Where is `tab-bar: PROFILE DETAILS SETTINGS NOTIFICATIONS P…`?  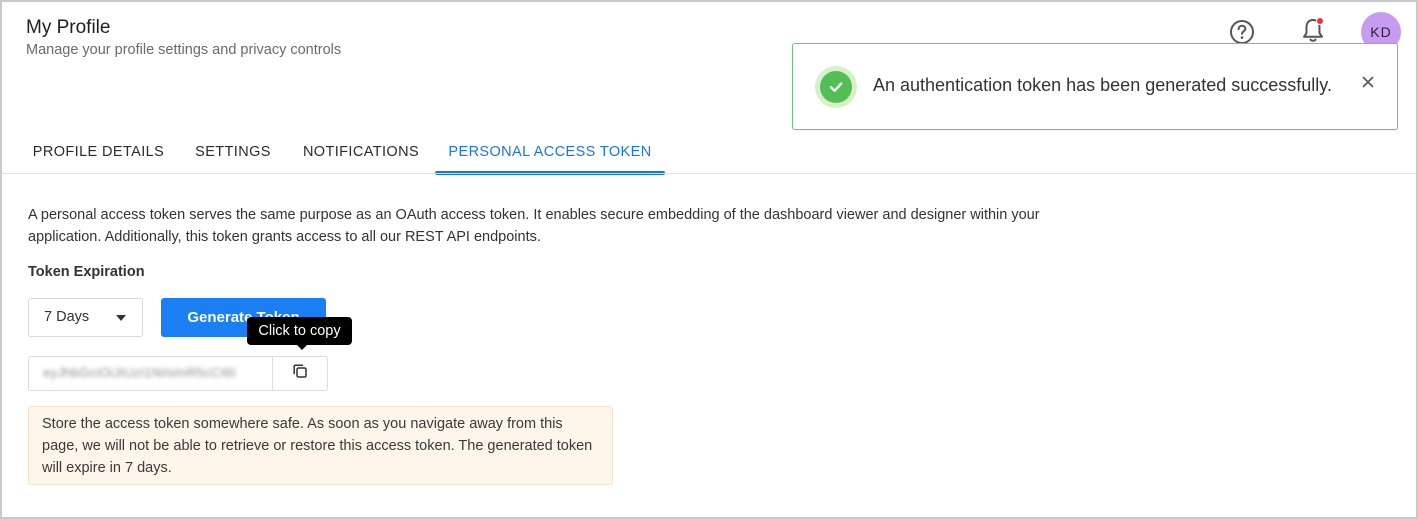 tab-bar: PROFILE DETAILS SETTINGS NOTIFICATIONS P… is located at coordinates (708, 156).